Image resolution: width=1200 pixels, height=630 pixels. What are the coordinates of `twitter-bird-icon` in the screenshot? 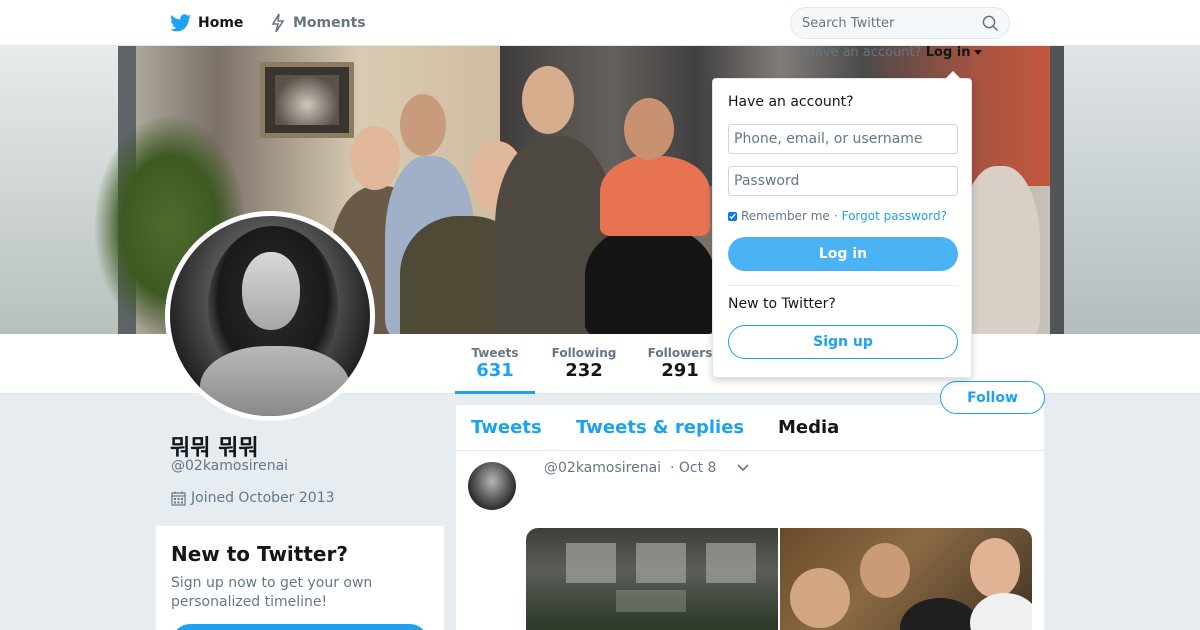 It's located at (180, 23).